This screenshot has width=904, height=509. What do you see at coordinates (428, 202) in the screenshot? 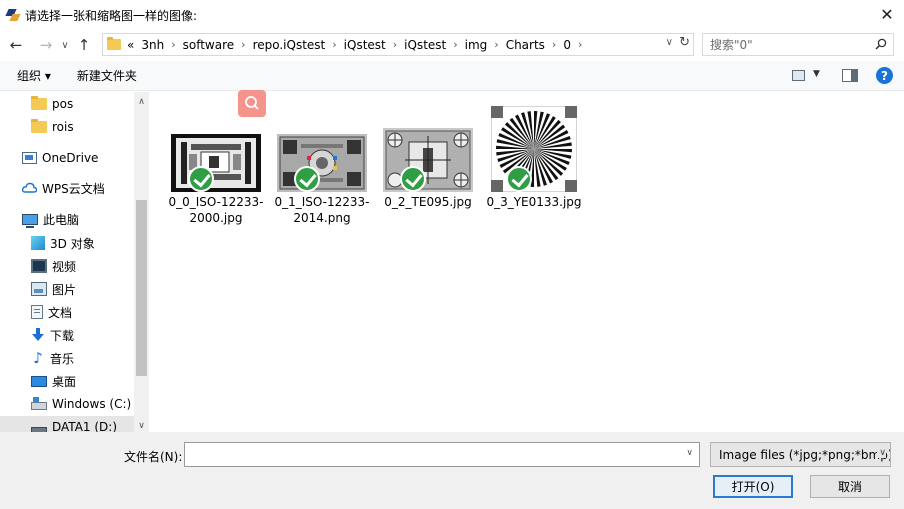
I see `file-name: 0_2_TE095.jpg` at bounding box center [428, 202].